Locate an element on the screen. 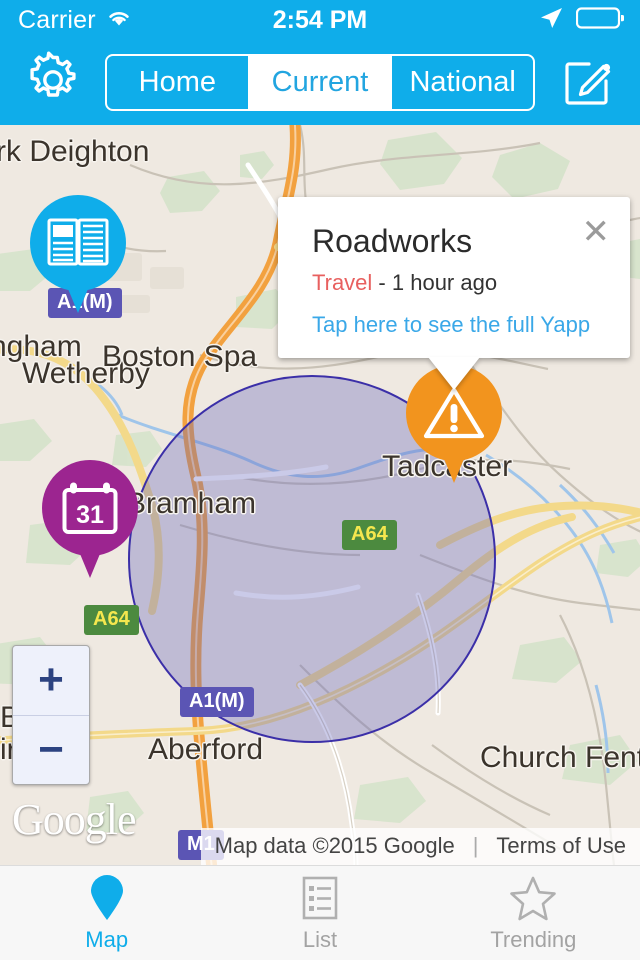  svg-text: 31 is located at coordinates (90, 515).